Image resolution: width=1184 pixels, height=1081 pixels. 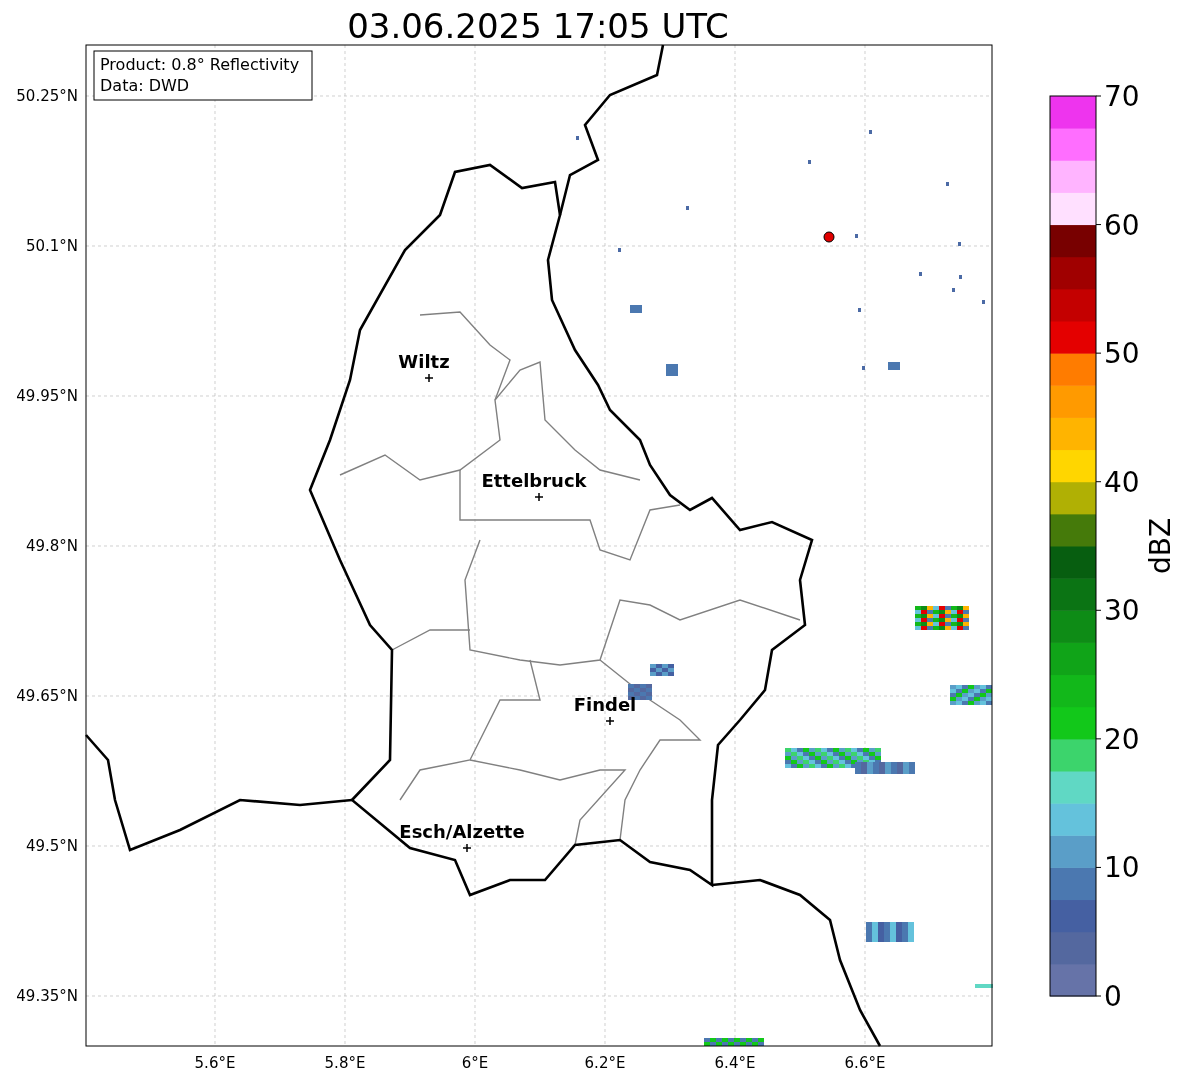 What do you see at coordinates (51, 546) in the screenshot?
I see `axis-tick-label: 49.8°N` at bounding box center [51, 546].